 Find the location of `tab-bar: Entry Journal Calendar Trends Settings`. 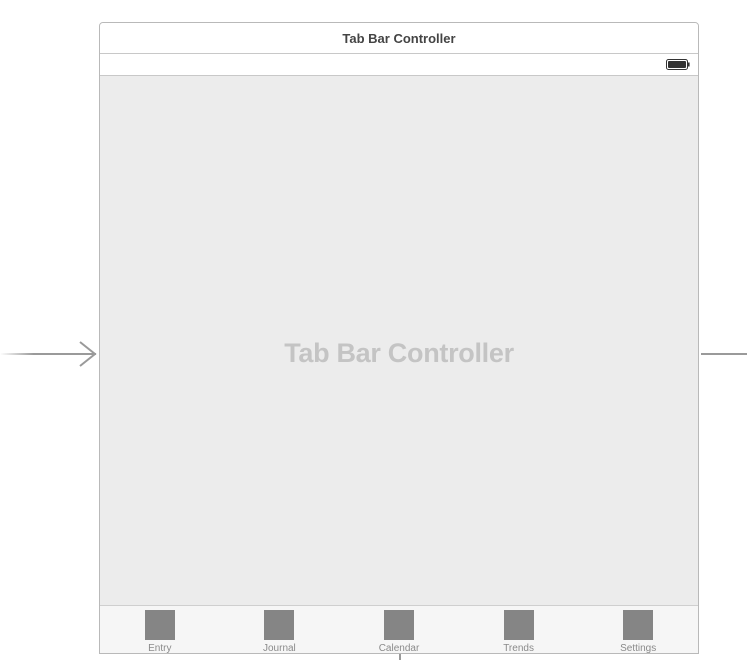

tab-bar: Entry Journal Calendar Trends Settings is located at coordinates (399, 629).